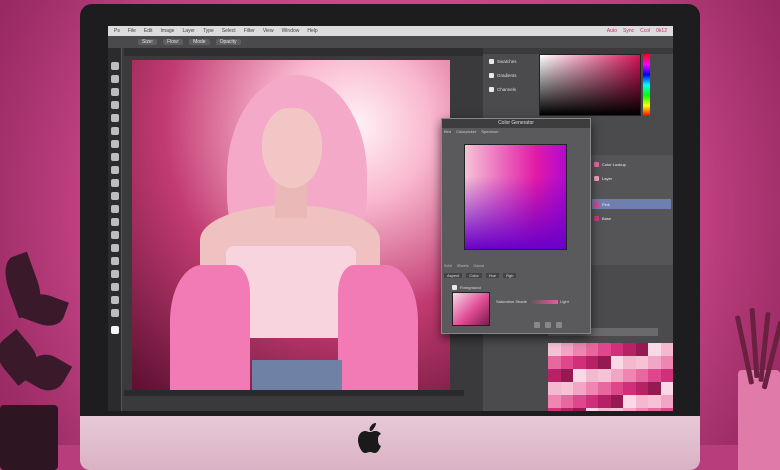 This screenshot has width=780, height=470. I want to click on menu-item-image: Image, so click(168, 31).